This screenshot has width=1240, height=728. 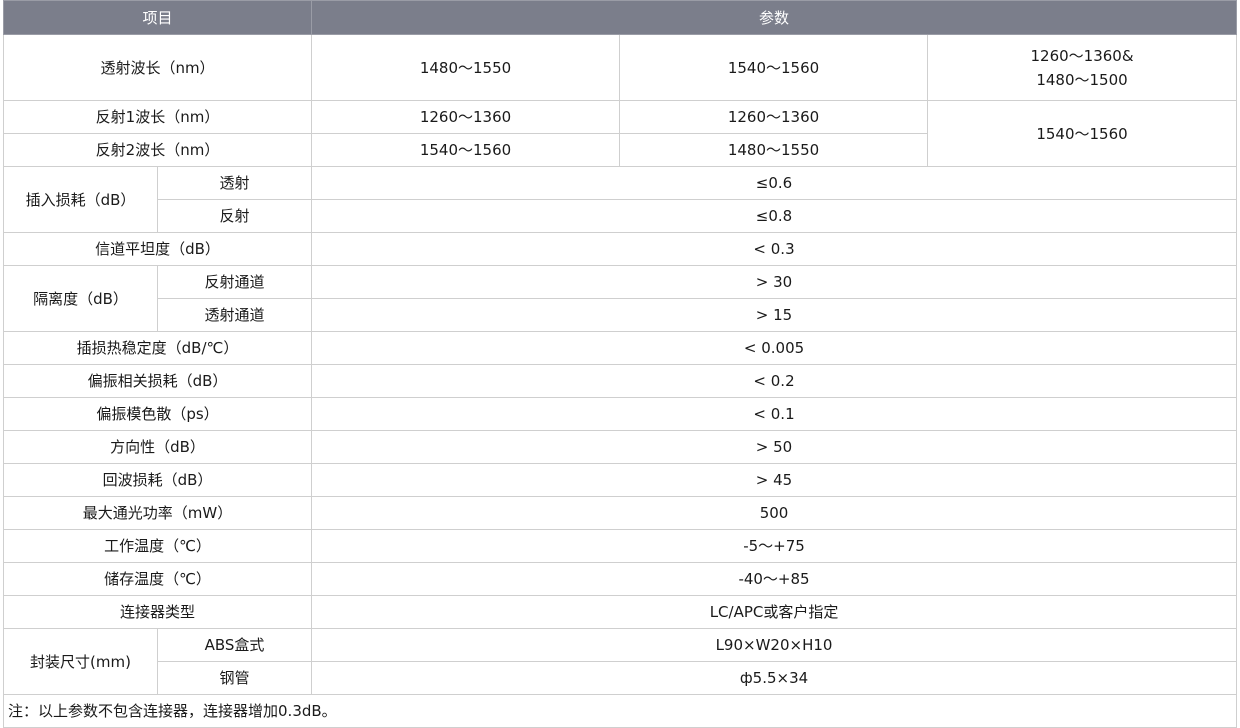 I want to click on sublabel-isolation-reflection: 反射通道, so click(x=234, y=282).